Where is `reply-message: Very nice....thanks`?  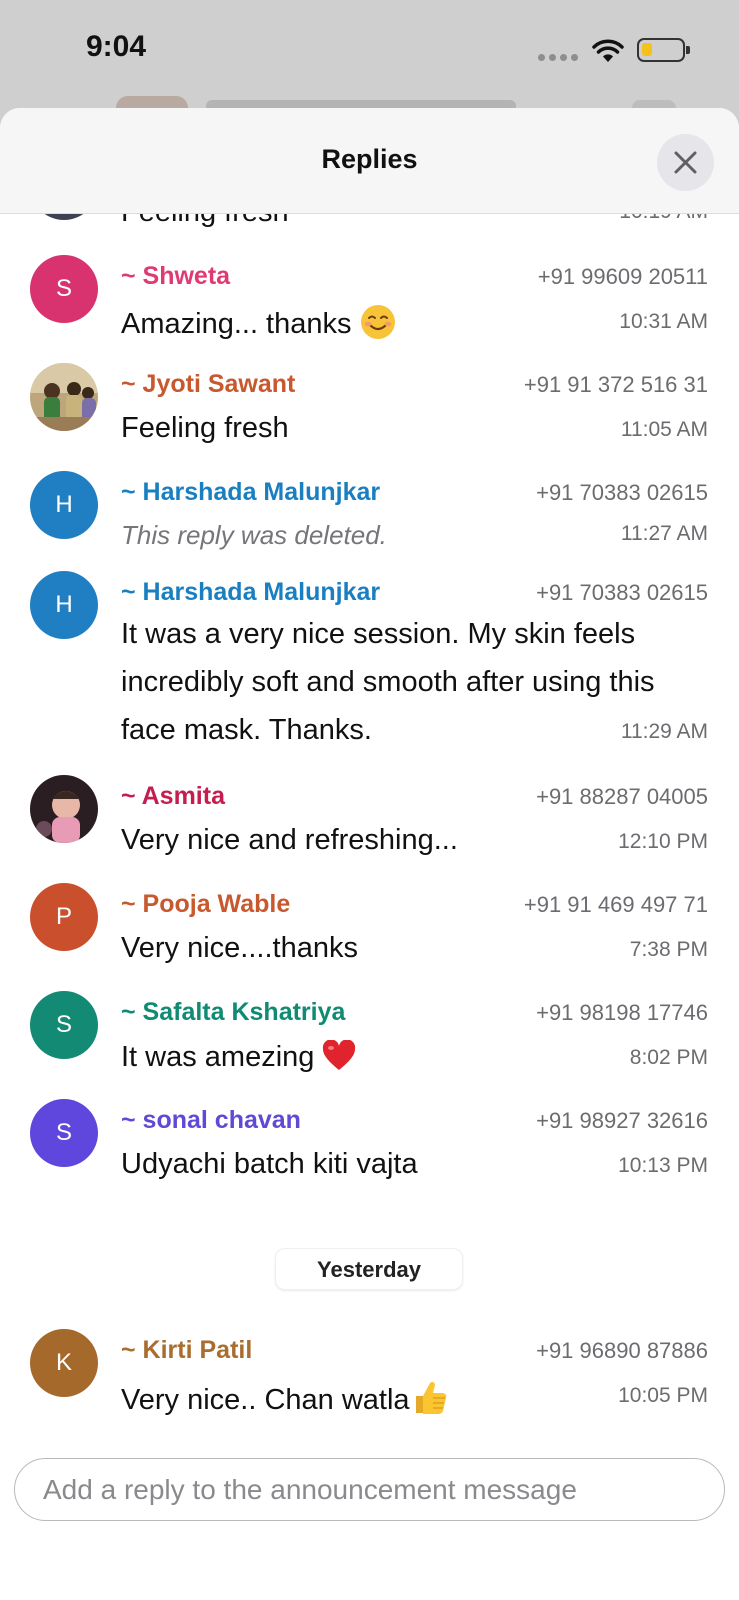
reply-message: Very nice....thanks is located at coordinates (239, 948).